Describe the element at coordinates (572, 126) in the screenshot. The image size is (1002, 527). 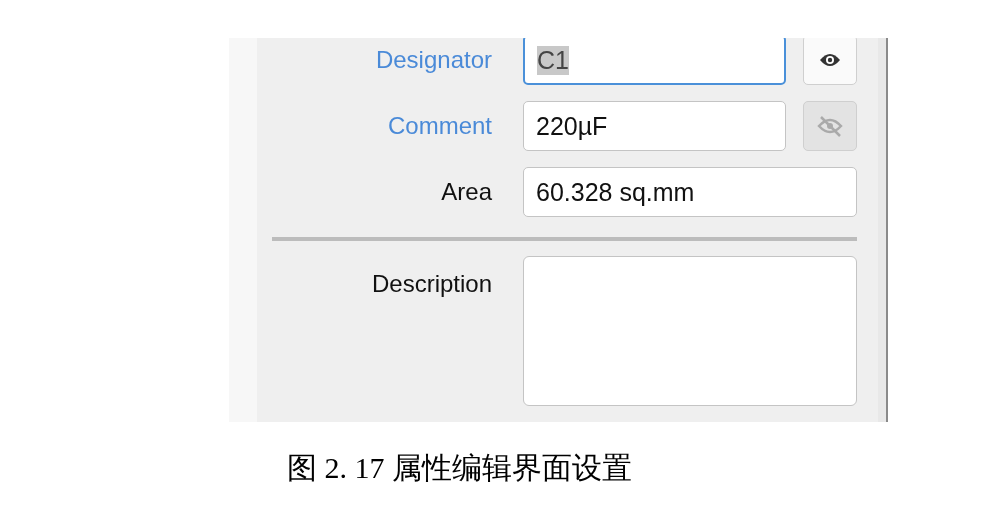
I see `field-value: 220µF` at that location.